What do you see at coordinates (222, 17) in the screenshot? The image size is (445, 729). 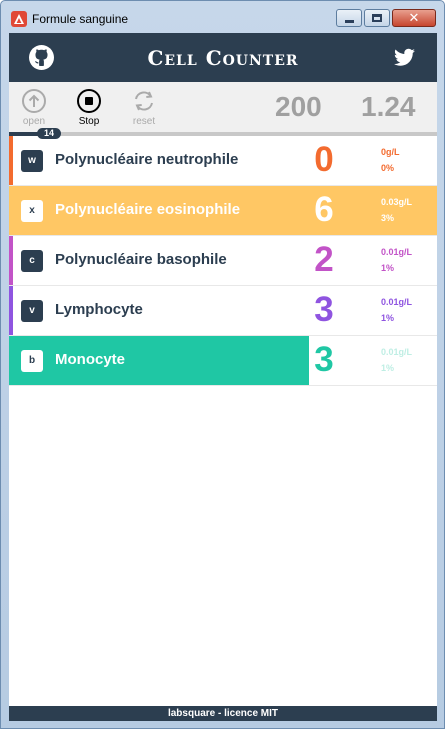 I see `title-bar: Formule sanguine ✕` at bounding box center [222, 17].